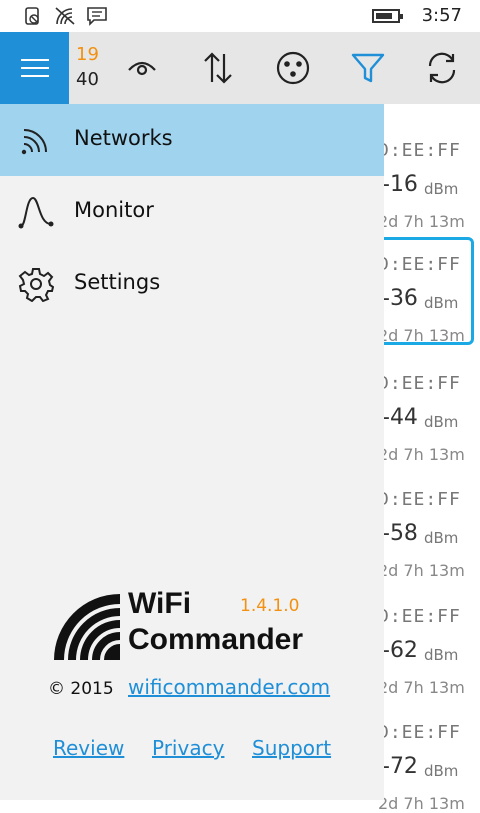 The height and width of the screenshot is (813, 480). I want to click on signal-strength: -16, so click(400, 184).